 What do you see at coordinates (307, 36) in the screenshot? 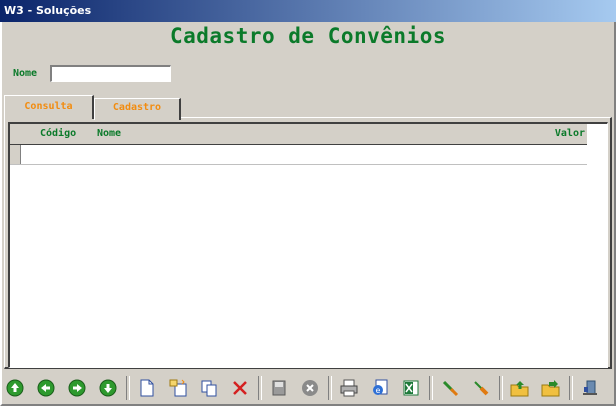
I see `page-title: Cadastro de Convênios` at bounding box center [307, 36].